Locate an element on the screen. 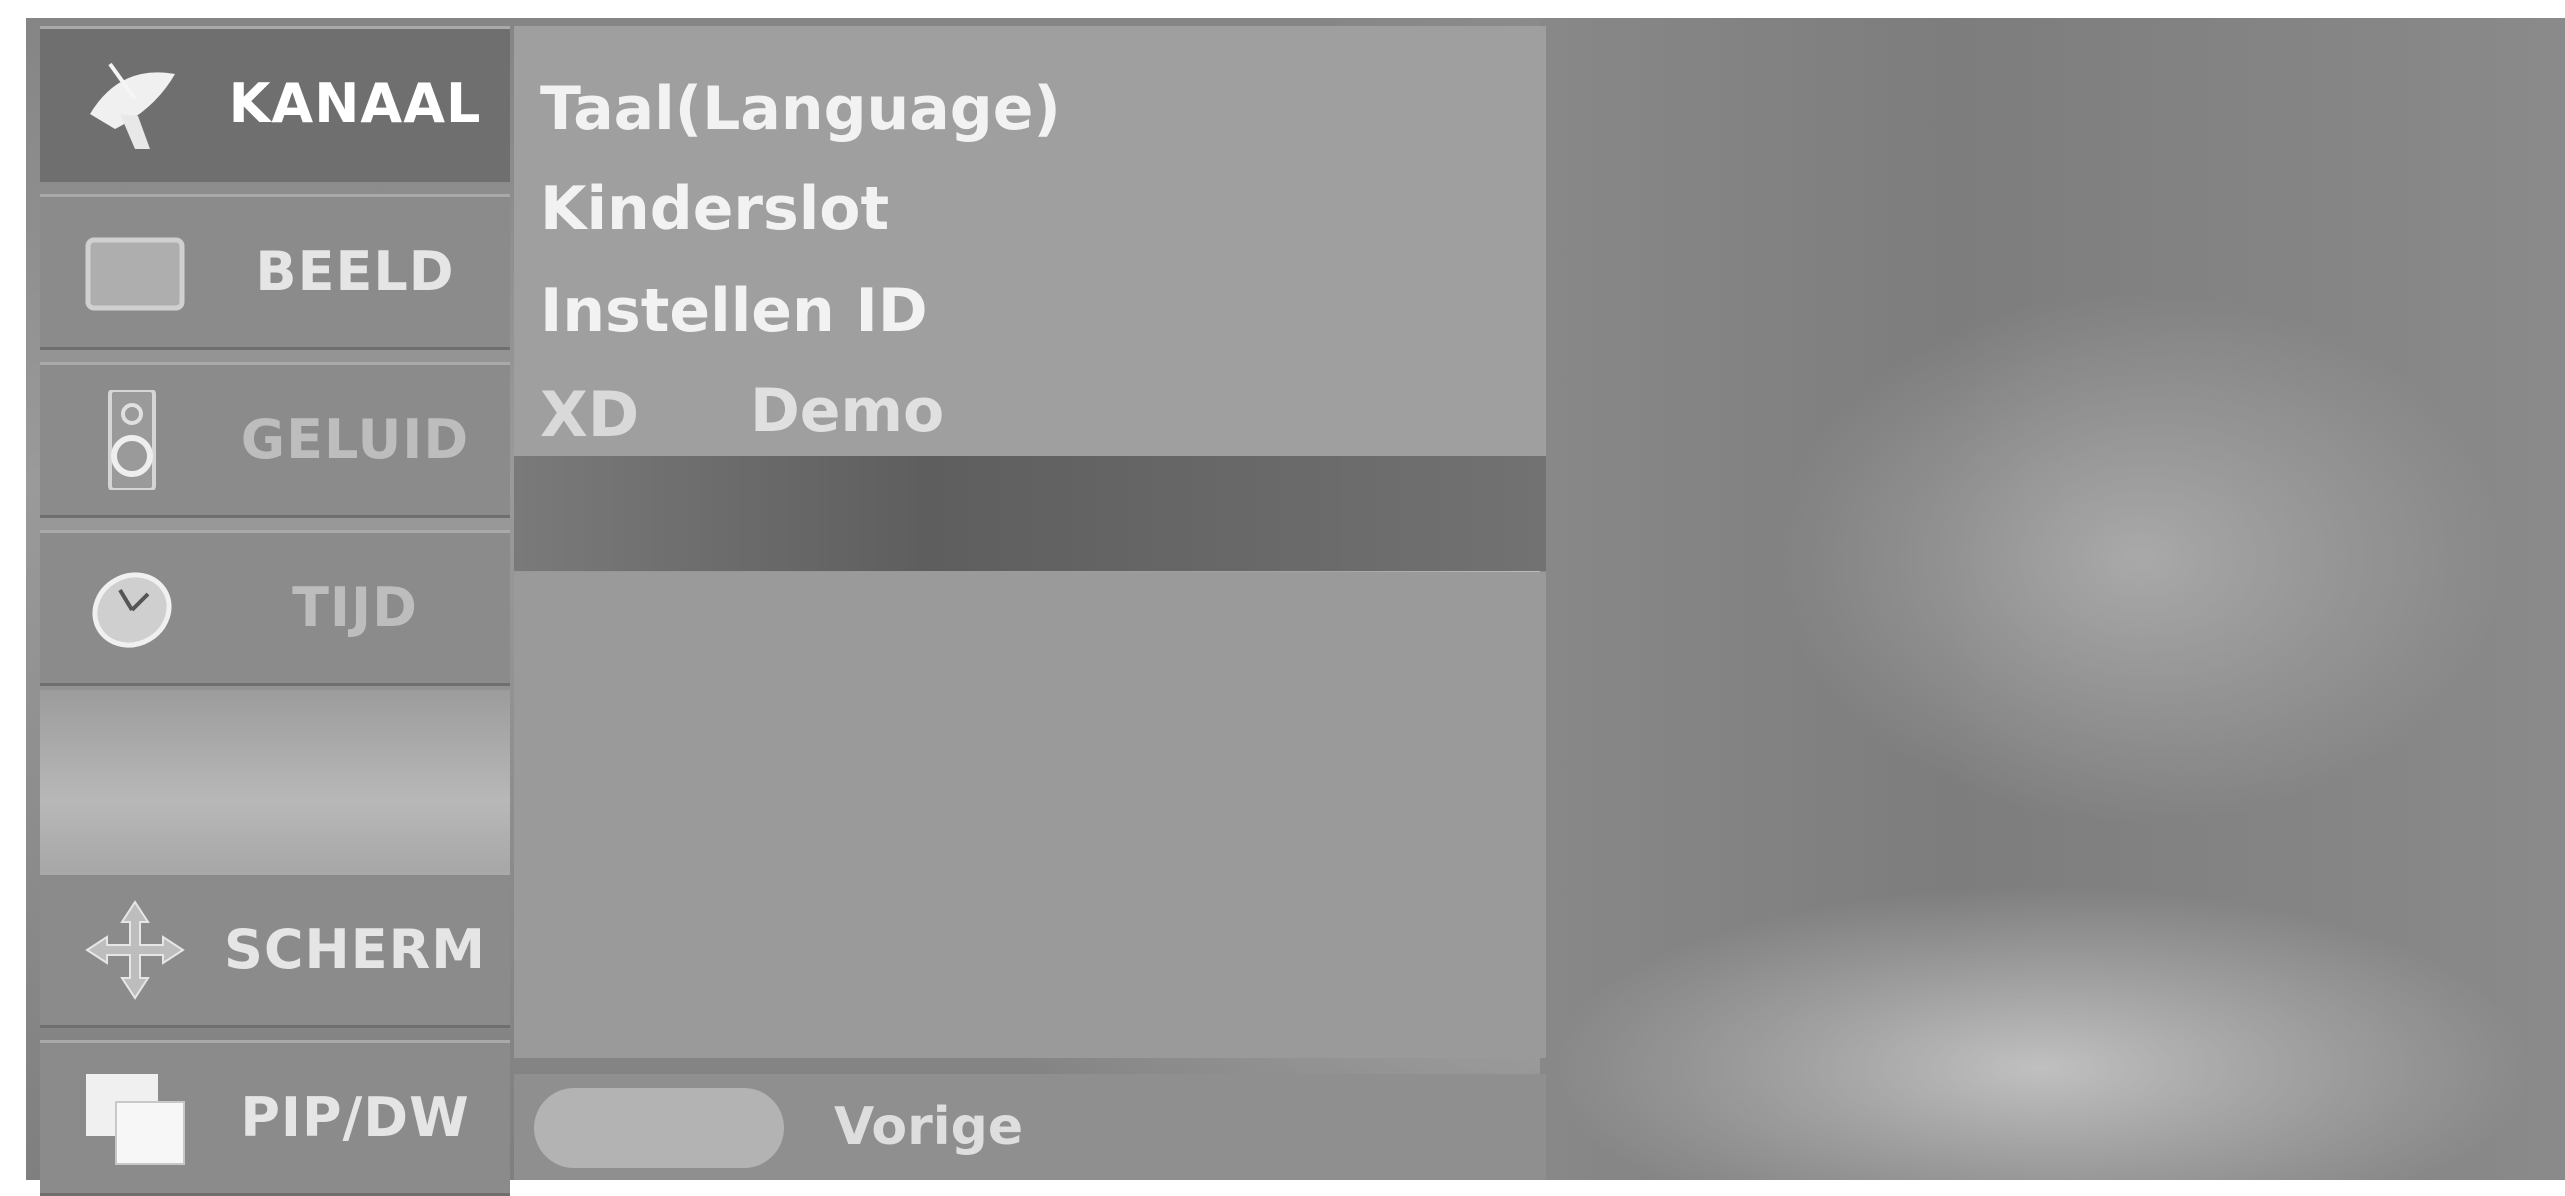 The height and width of the screenshot is (1196, 2565). submenu-item-language: Taal(Language) is located at coordinates (800, 109).